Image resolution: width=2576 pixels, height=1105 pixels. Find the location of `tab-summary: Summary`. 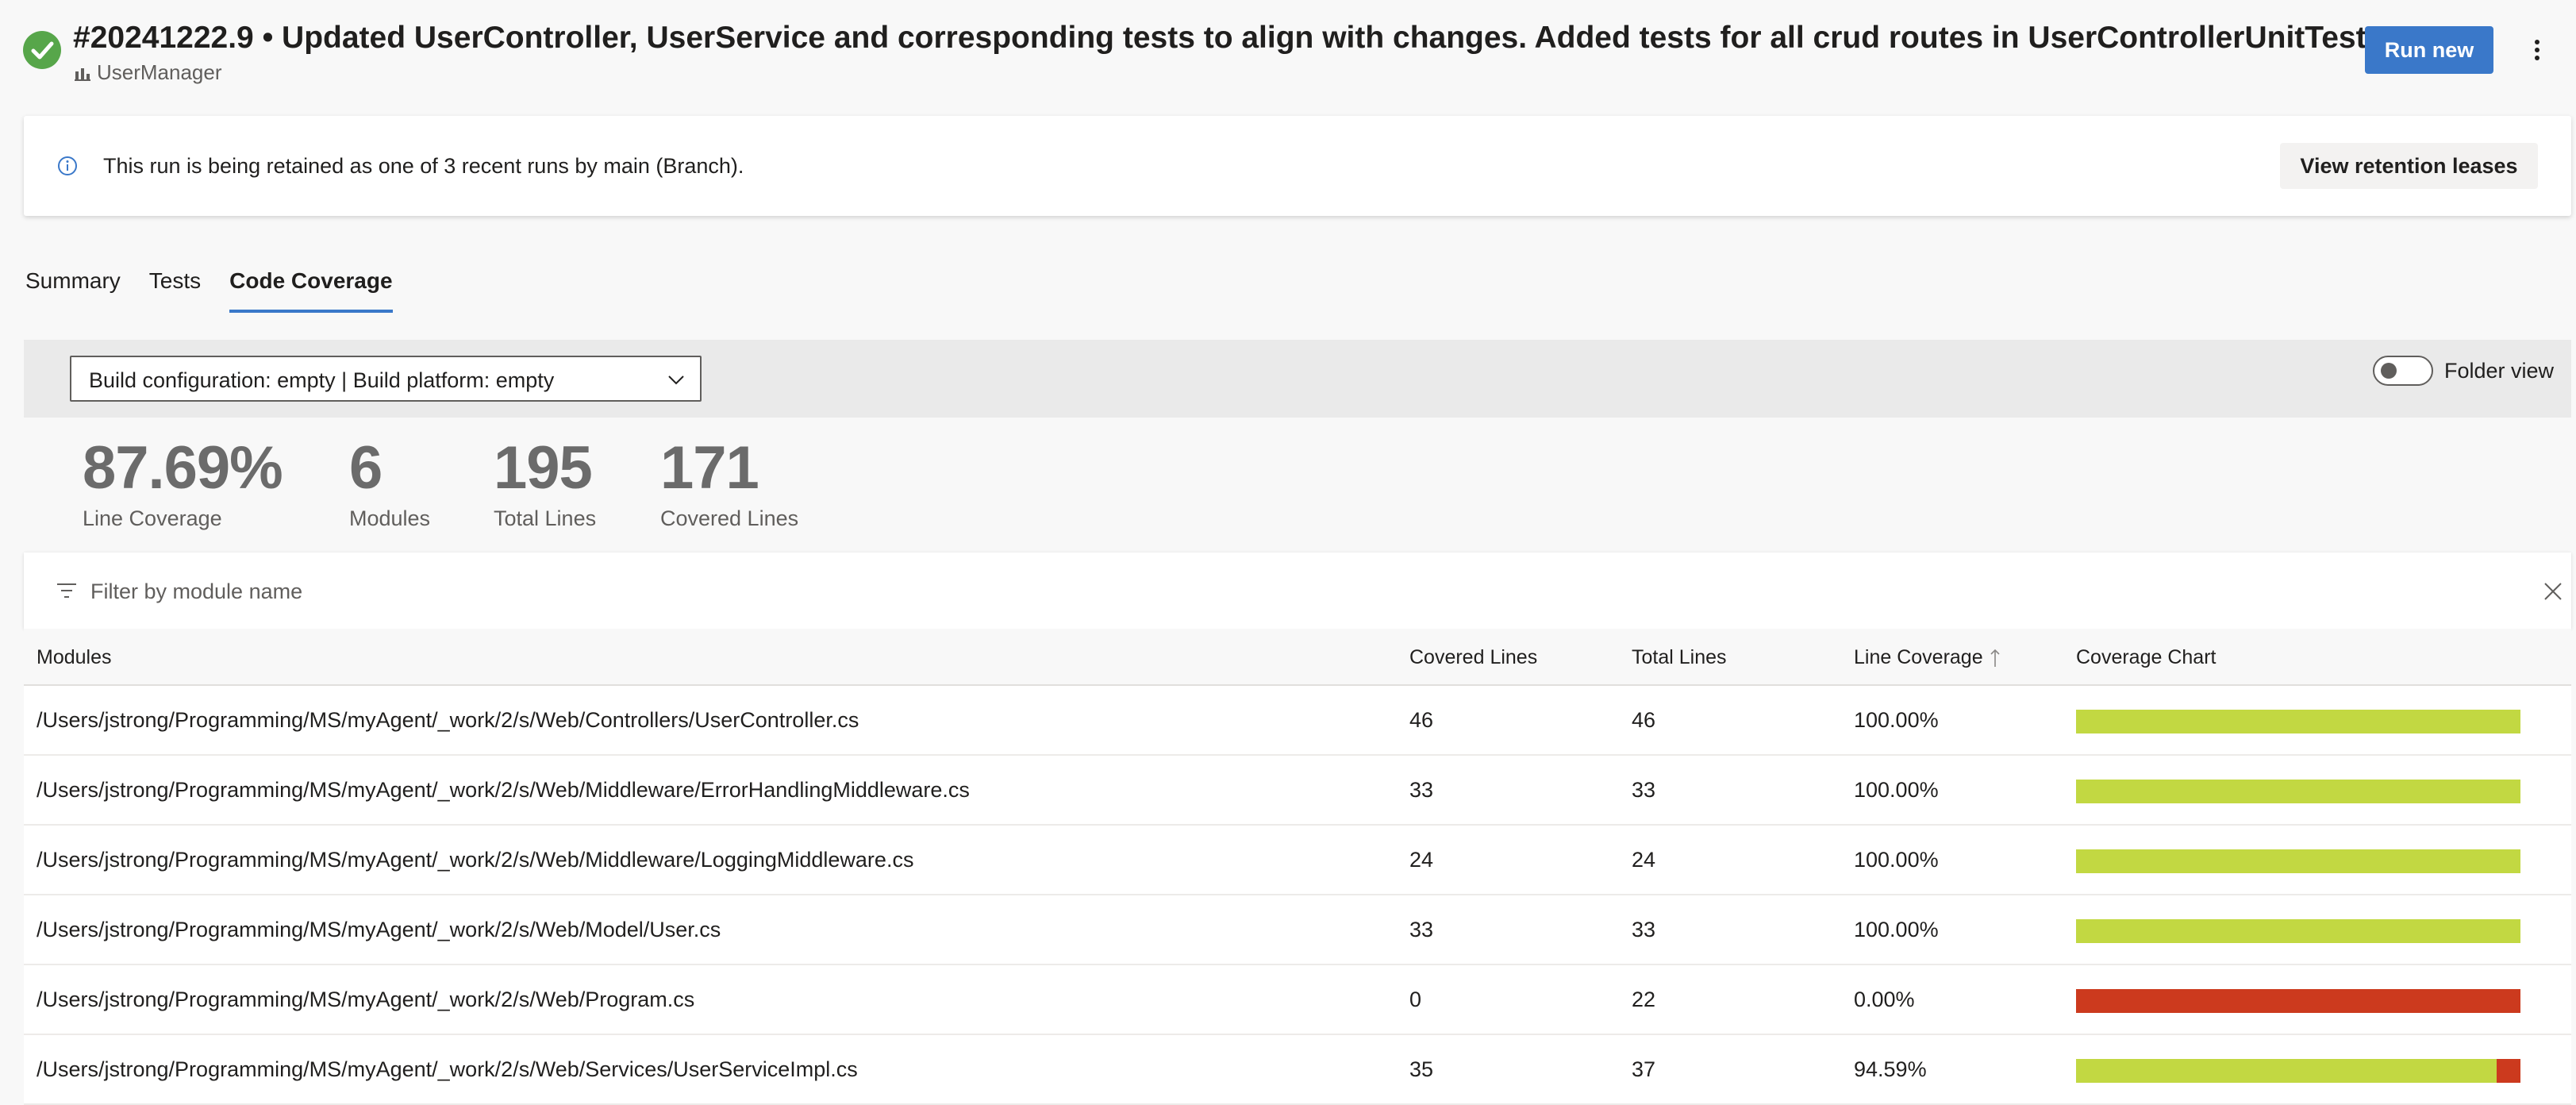

tab-summary: Summary is located at coordinates (73, 287).